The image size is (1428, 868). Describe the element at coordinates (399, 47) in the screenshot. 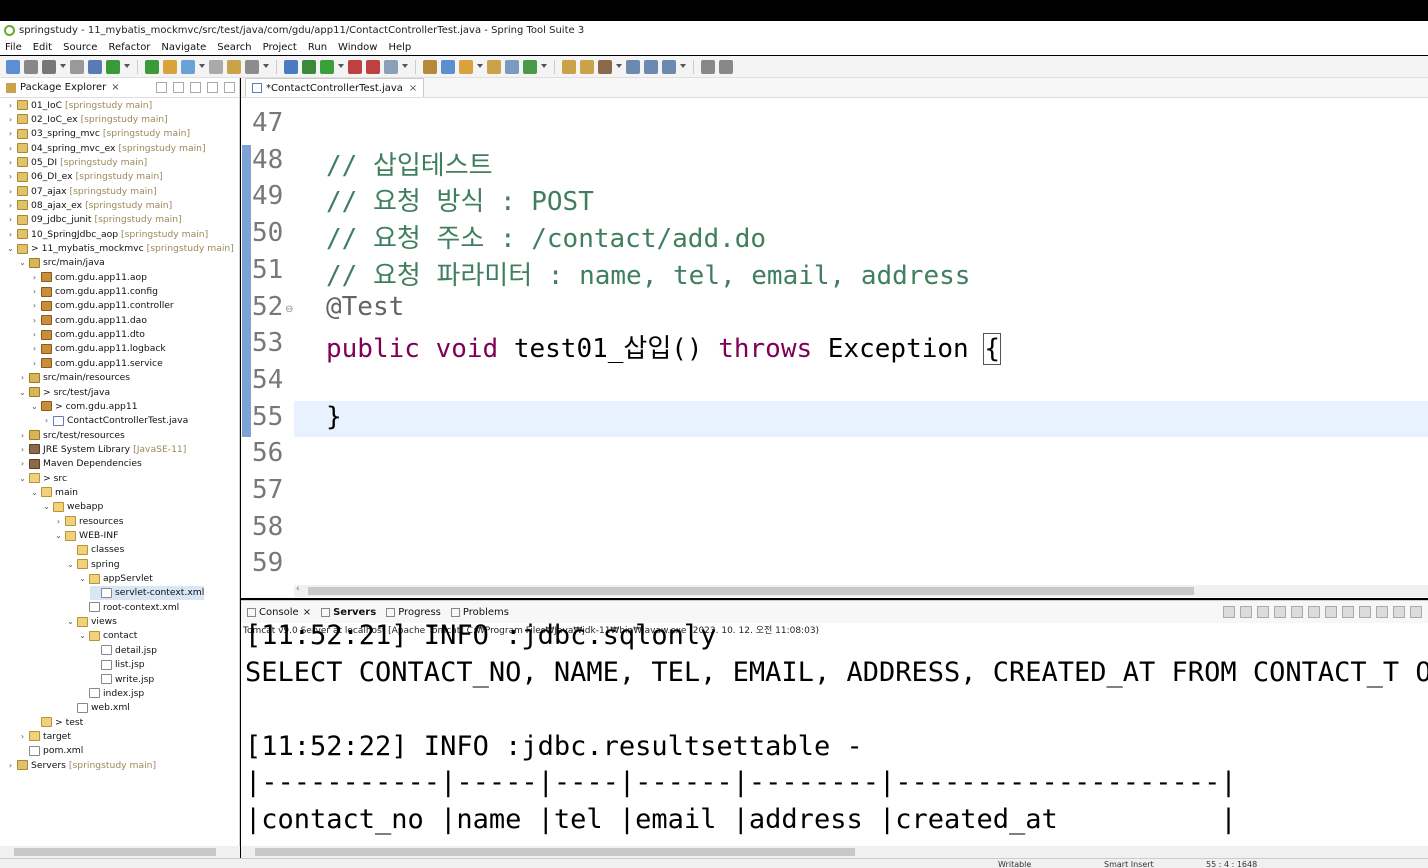

I see `menu-item: Help` at that location.